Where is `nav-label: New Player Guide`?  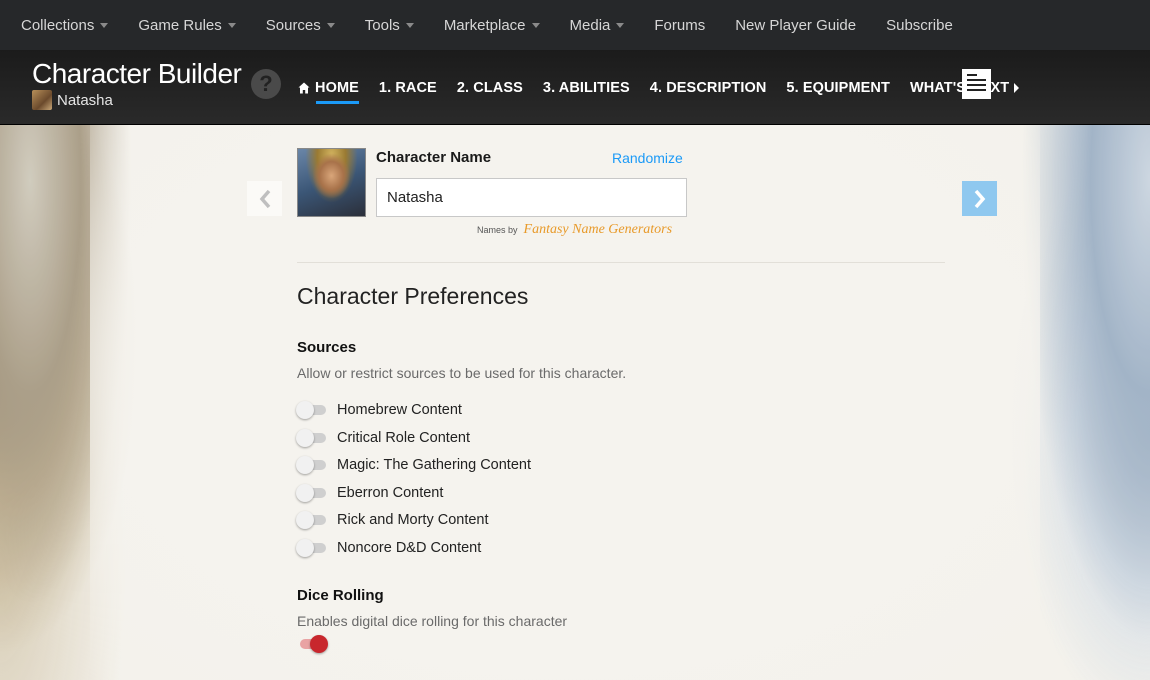
nav-label: New Player Guide is located at coordinates (796, 25).